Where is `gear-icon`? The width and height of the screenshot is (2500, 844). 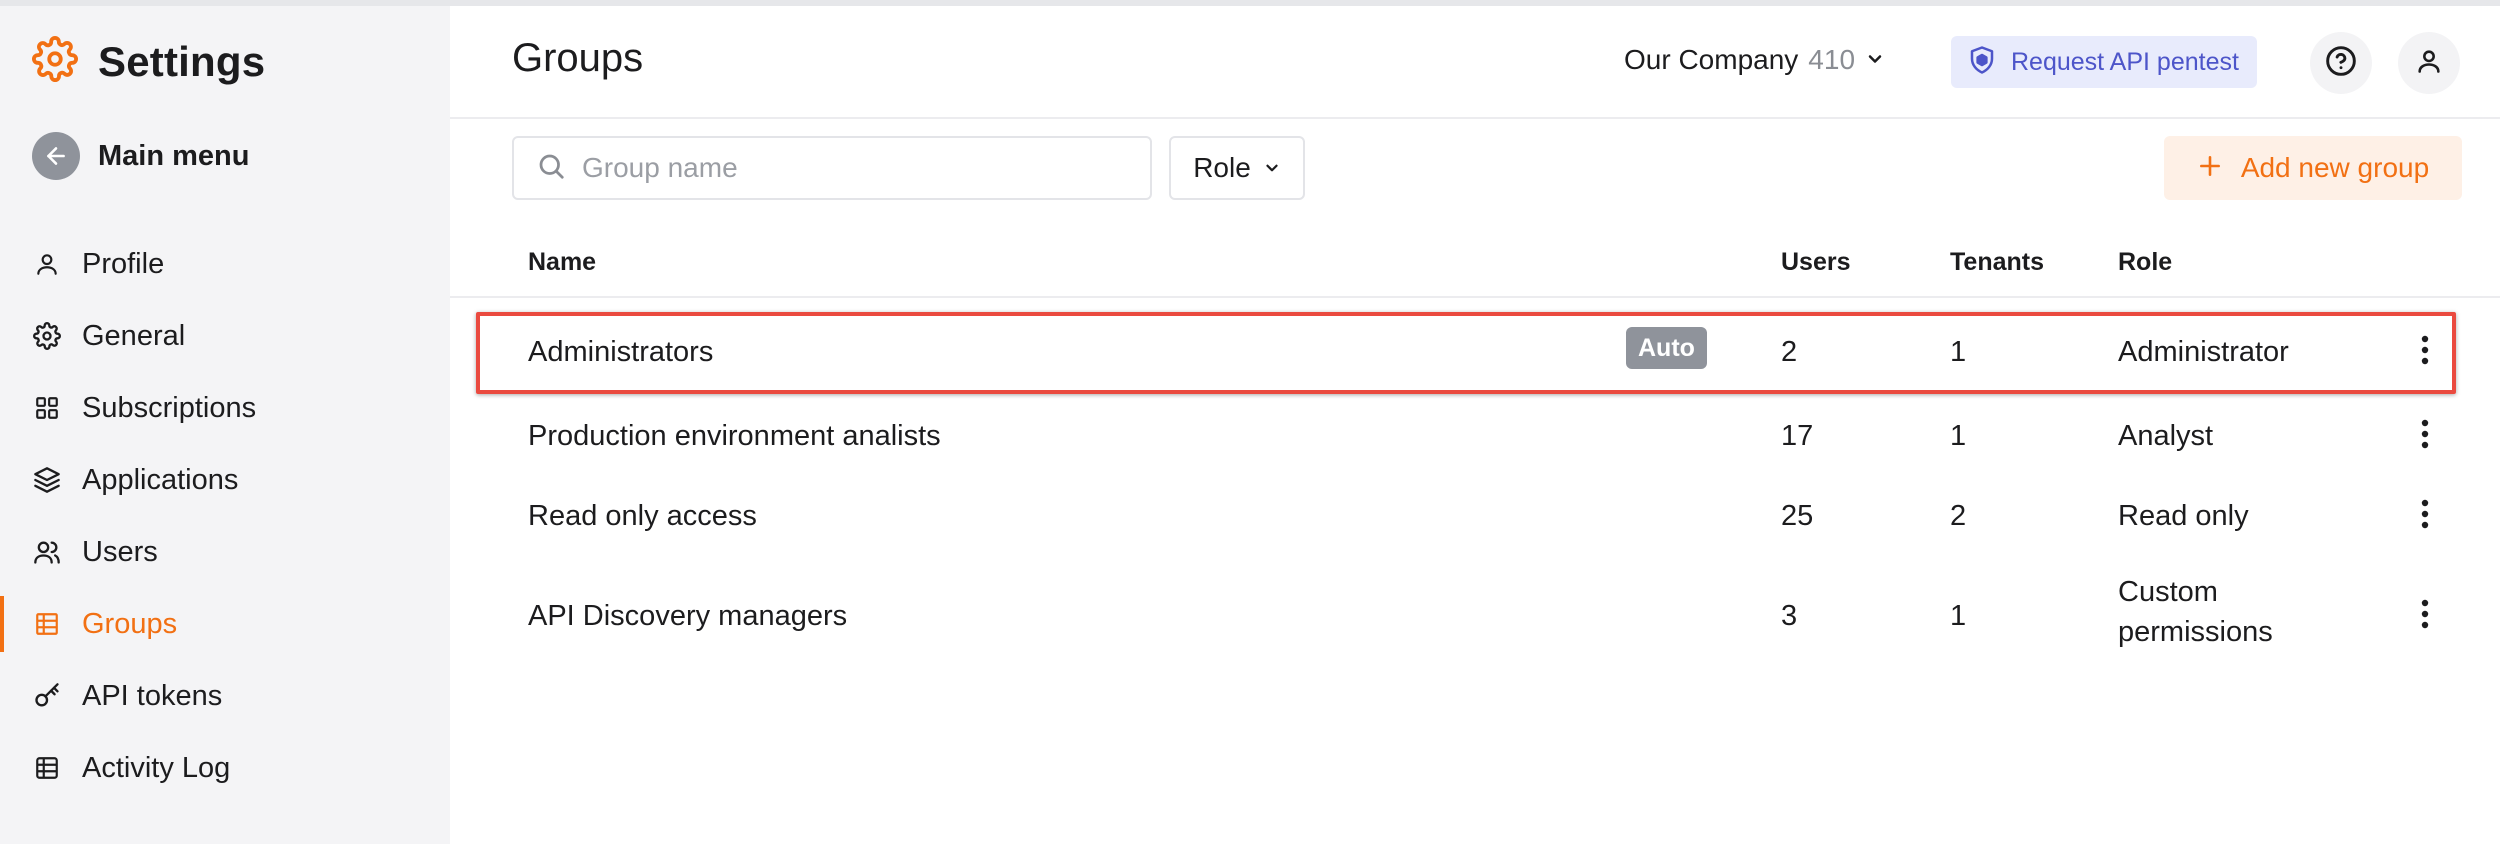 gear-icon is located at coordinates (47, 336).